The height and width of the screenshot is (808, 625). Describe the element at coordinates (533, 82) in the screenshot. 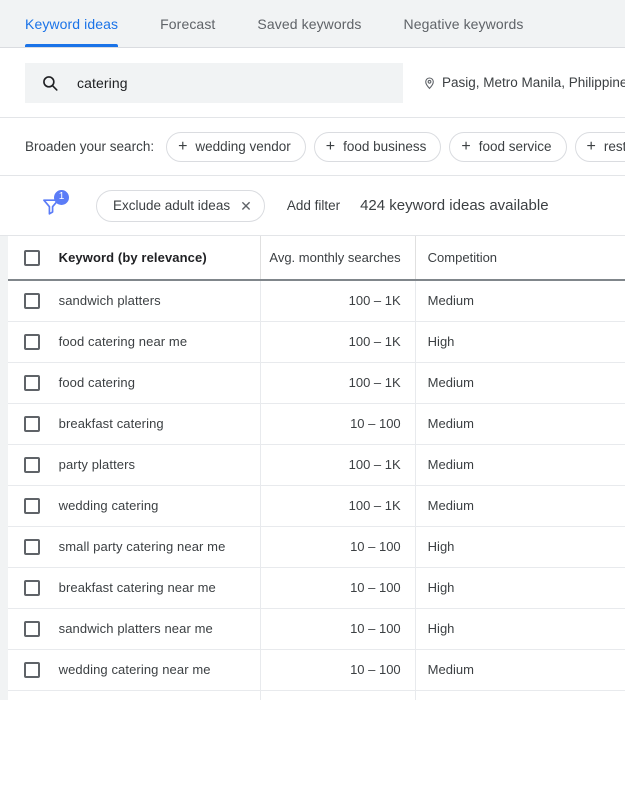

I see `location-label: Pasig, Metro Manila, Philippines` at that location.